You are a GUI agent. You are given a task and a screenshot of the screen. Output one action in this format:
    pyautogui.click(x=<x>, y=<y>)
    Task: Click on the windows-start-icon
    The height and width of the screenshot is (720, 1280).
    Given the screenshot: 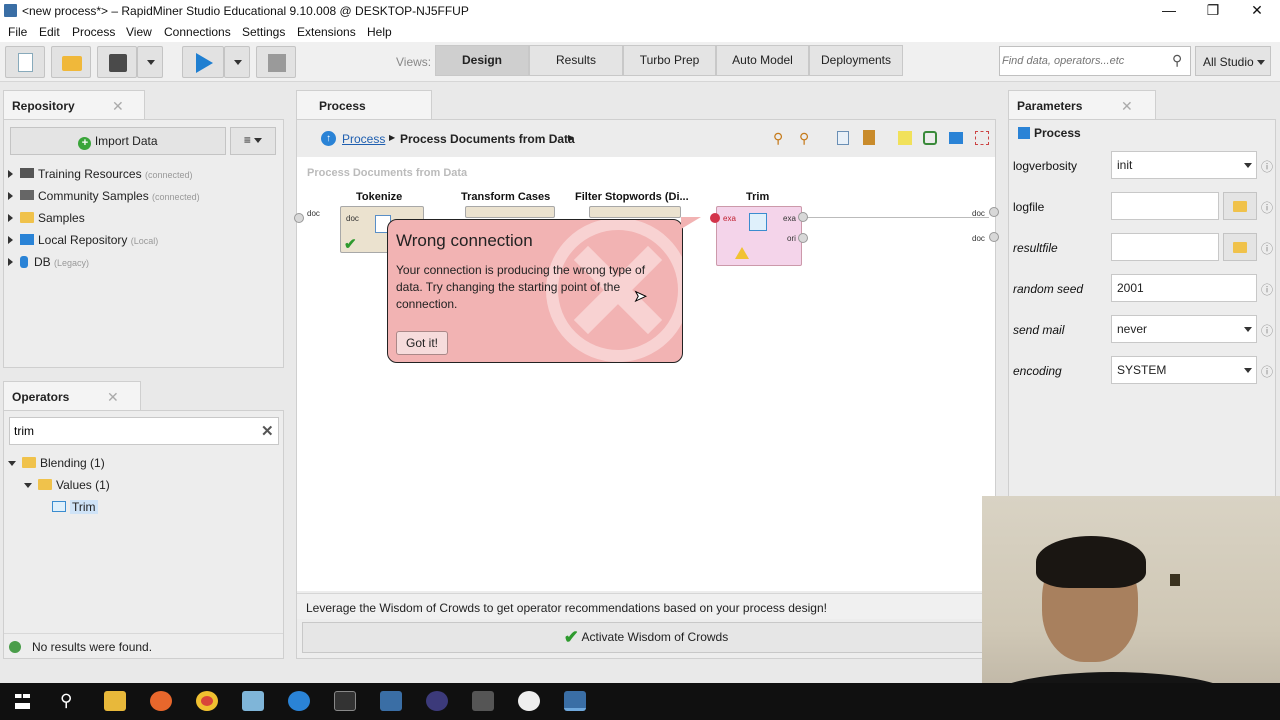 What is the action you would take?
    pyautogui.click(x=22, y=701)
    